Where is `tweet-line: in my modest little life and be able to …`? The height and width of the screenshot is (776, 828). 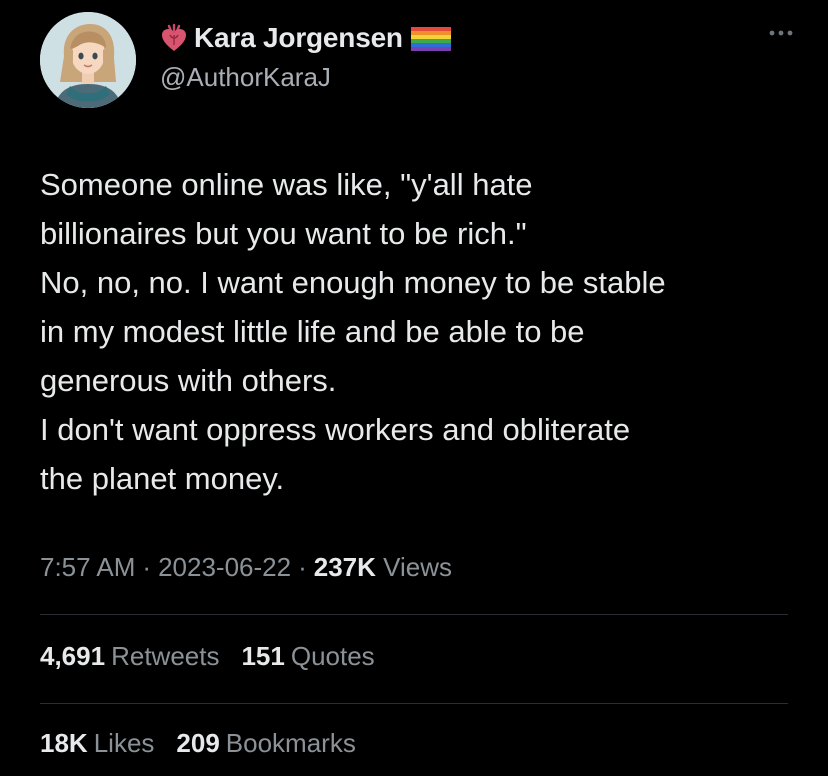 tweet-line: in my modest little life and be able to … is located at coordinates (312, 331).